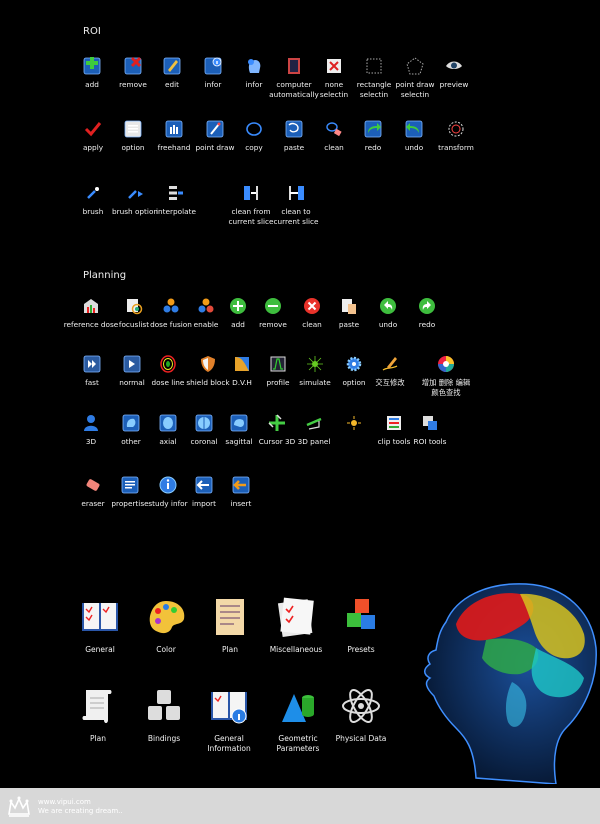 The width and height of the screenshot is (600, 824). What do you see at coordinates (229, 706) in the screenshot?
I see `general-information-icon` at bounding box center [229, 706].